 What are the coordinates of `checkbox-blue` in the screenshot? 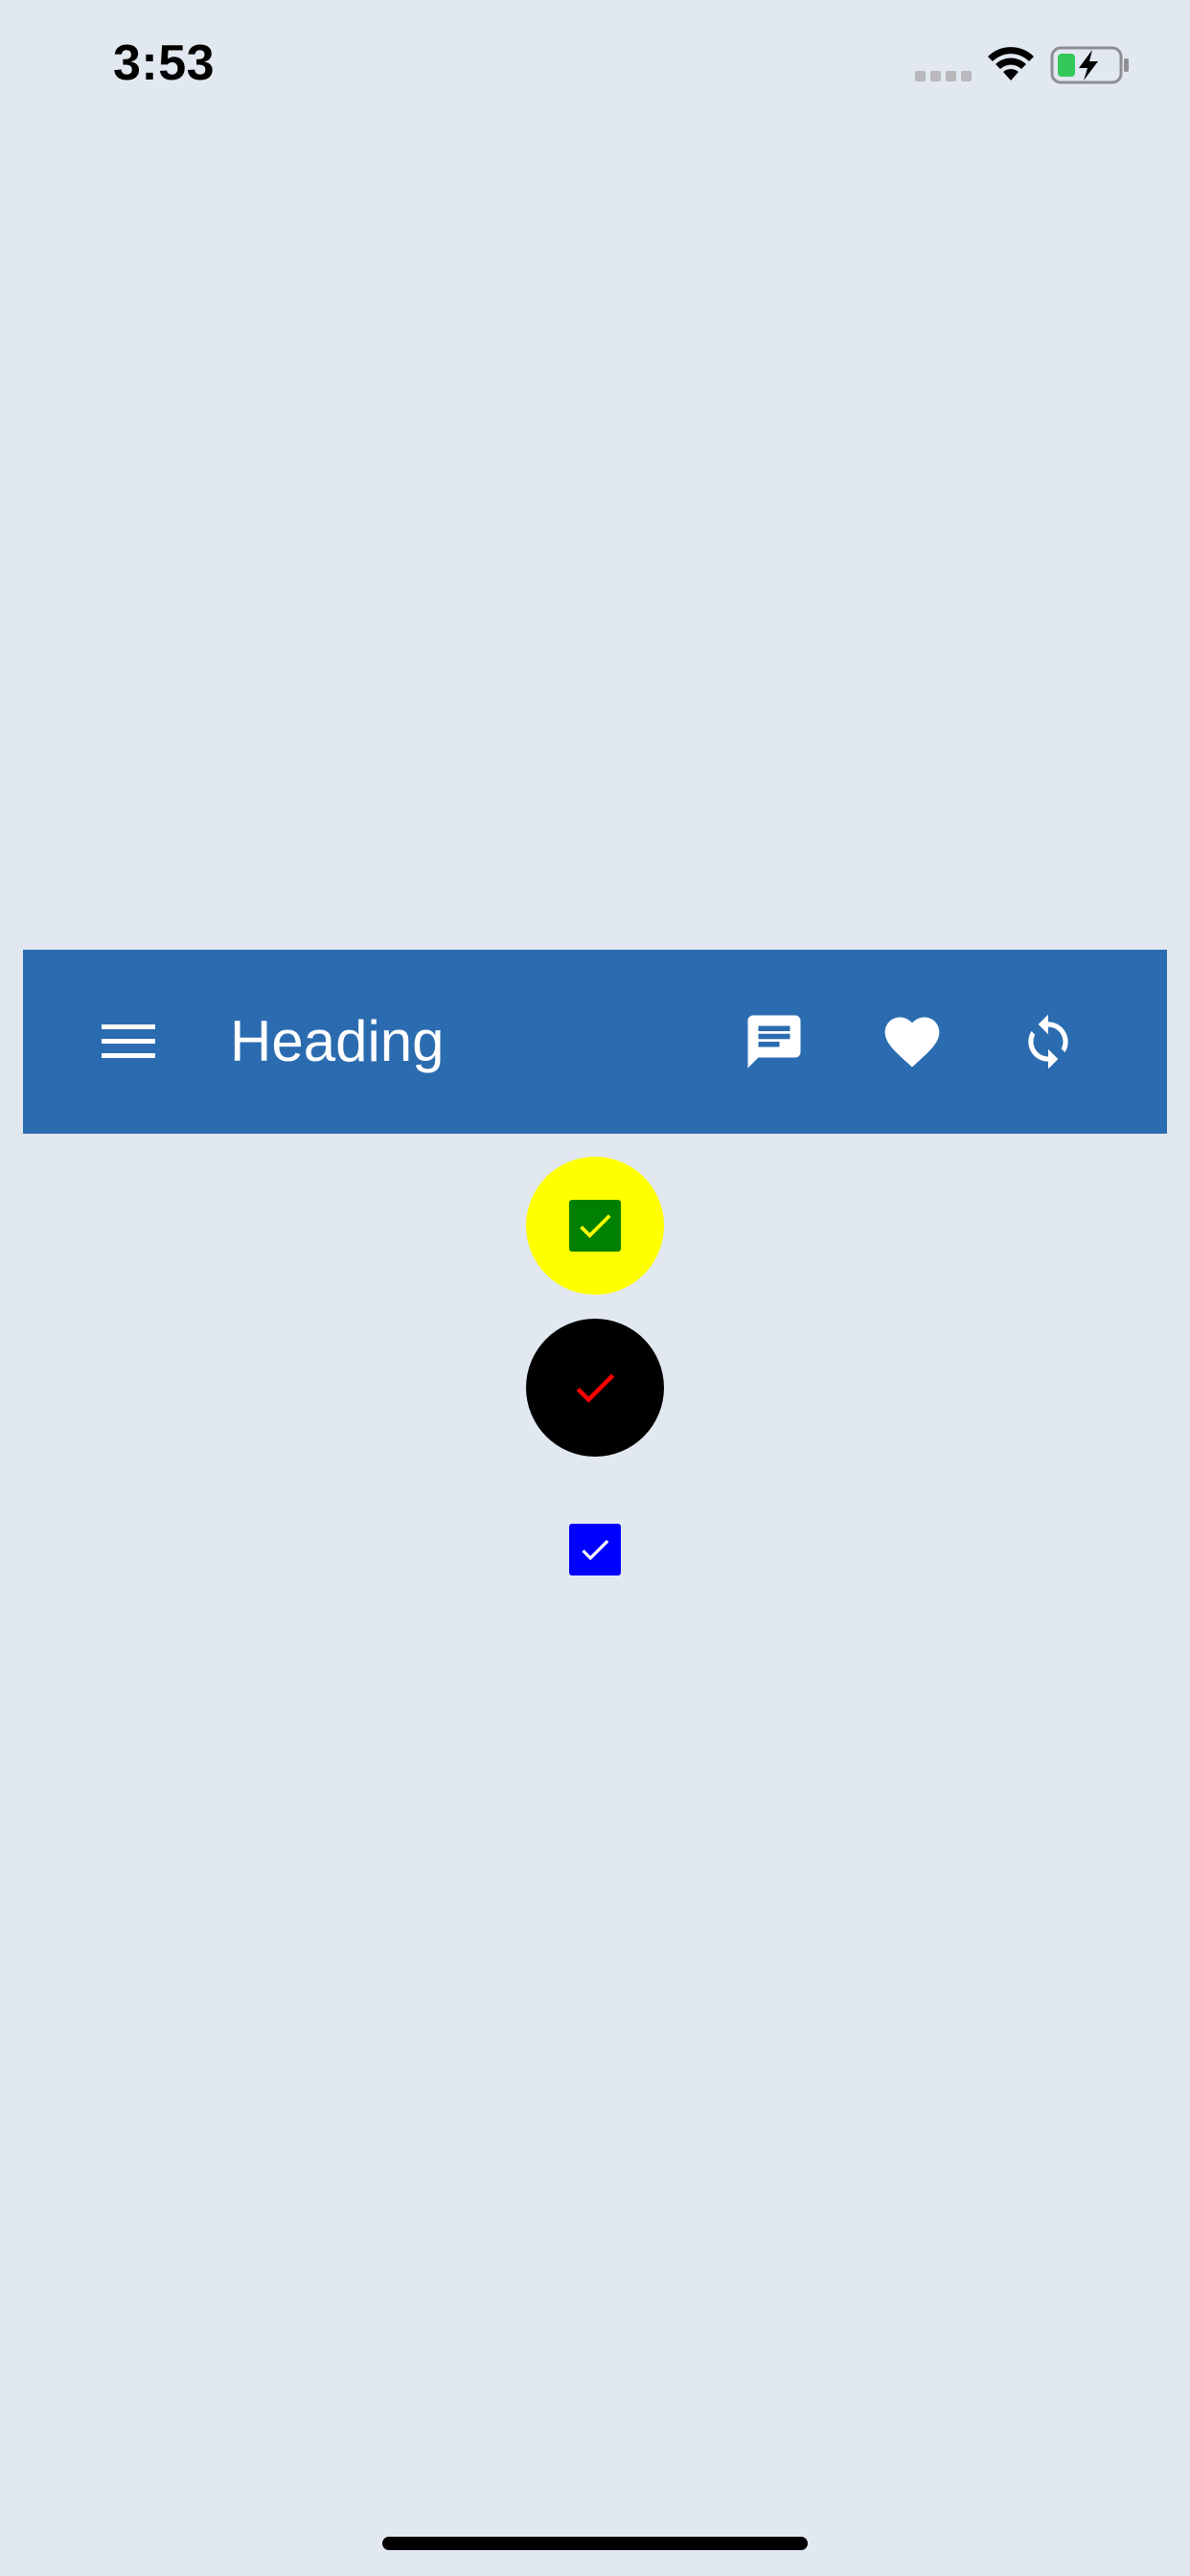 It's located at (595, 1550).